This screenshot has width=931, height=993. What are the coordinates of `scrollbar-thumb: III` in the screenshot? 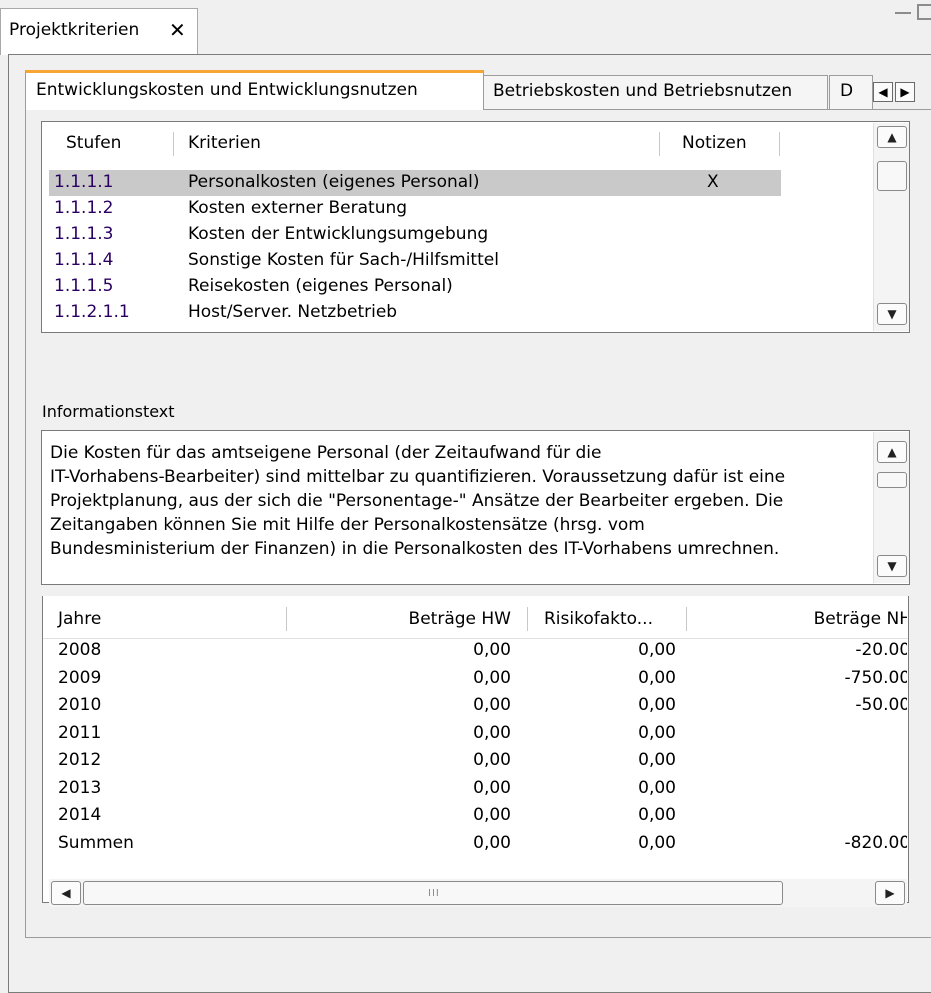 It's located at (433, 893).